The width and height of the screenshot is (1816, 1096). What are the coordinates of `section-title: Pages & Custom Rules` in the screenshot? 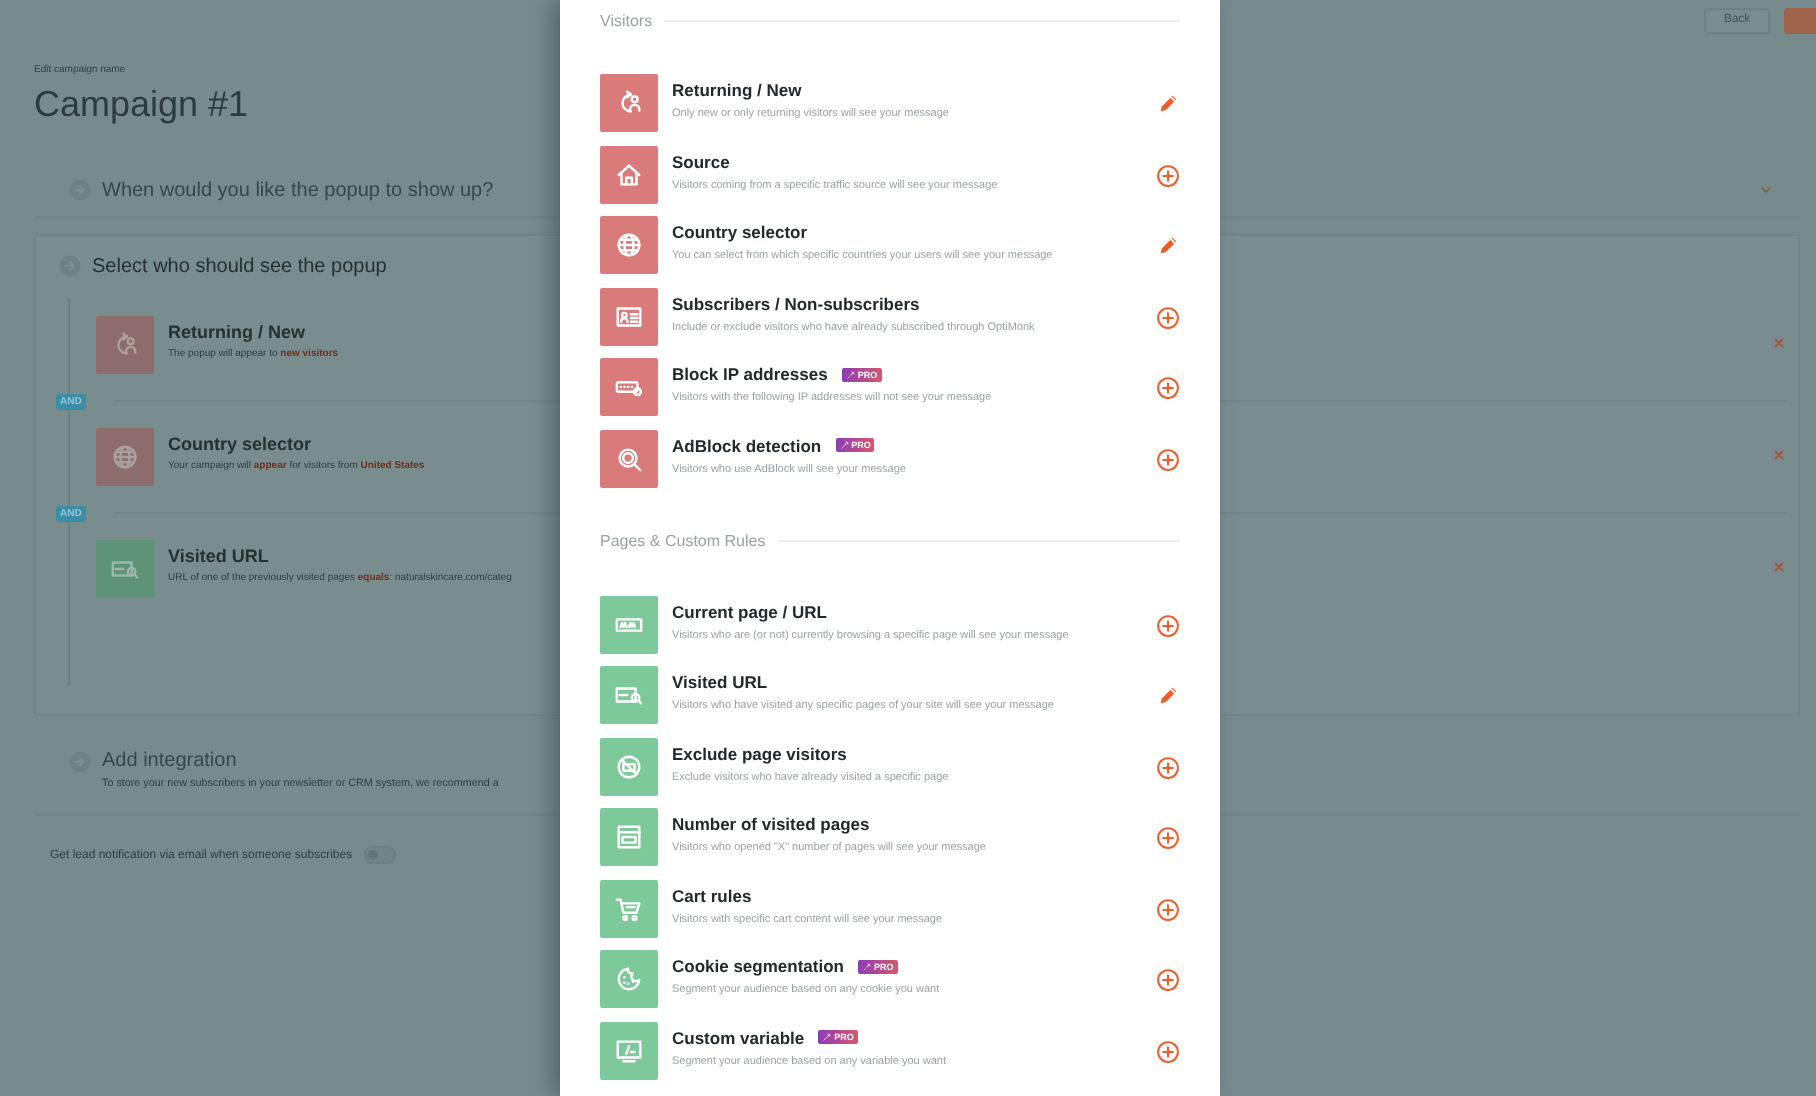 It's located at (683, 541).